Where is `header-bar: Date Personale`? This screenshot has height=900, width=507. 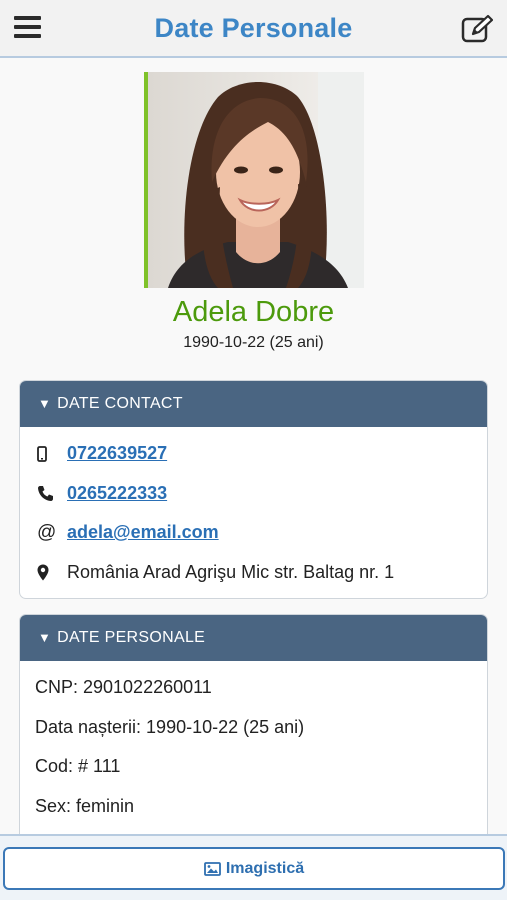
header-bar: Date Personale is located at coordinates (253, 29).